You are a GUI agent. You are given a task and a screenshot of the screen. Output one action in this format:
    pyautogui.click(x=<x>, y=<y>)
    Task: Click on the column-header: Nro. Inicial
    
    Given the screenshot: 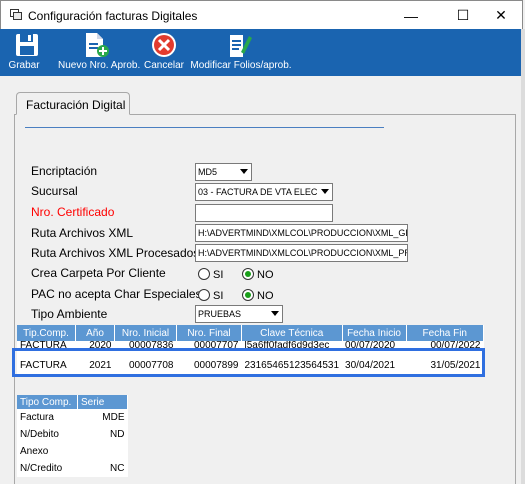 What is the action you would take?
    pyautogui.click(x=145, y=333)
    